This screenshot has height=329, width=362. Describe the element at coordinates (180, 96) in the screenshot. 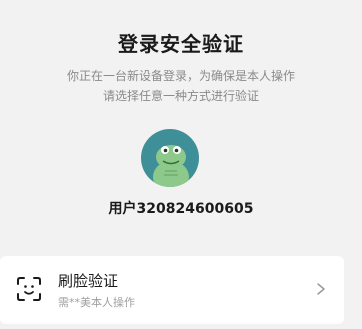

I see `subtitle-line-2: 请选择任意一种方式进行验证` at that location.